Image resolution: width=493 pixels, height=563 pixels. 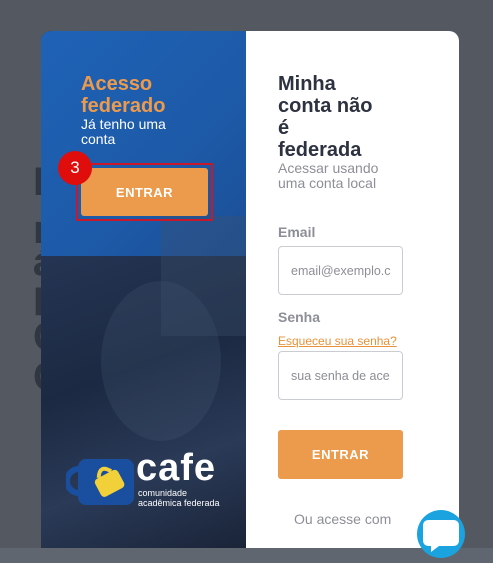 I want to click on step-badge: 3, so click(x=75, y=168).